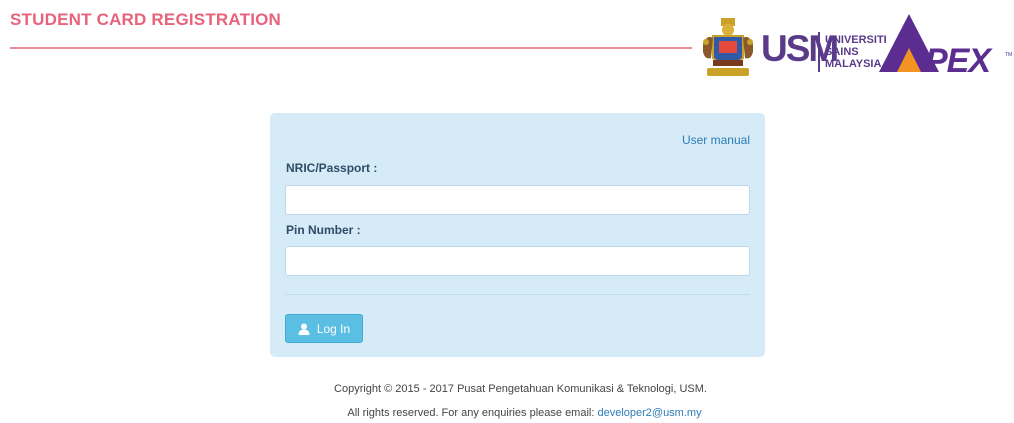 Image resolution: width=1014 pixels, height=423 pixels. I want to click on login-button: Log In, so click(324, 328).